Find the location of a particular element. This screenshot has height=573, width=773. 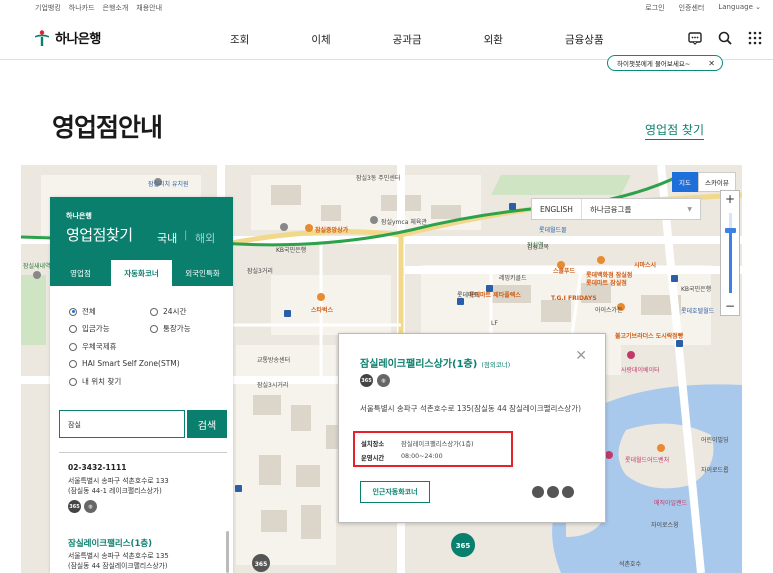

result-scrollbar is located at coordinates (227, 552).